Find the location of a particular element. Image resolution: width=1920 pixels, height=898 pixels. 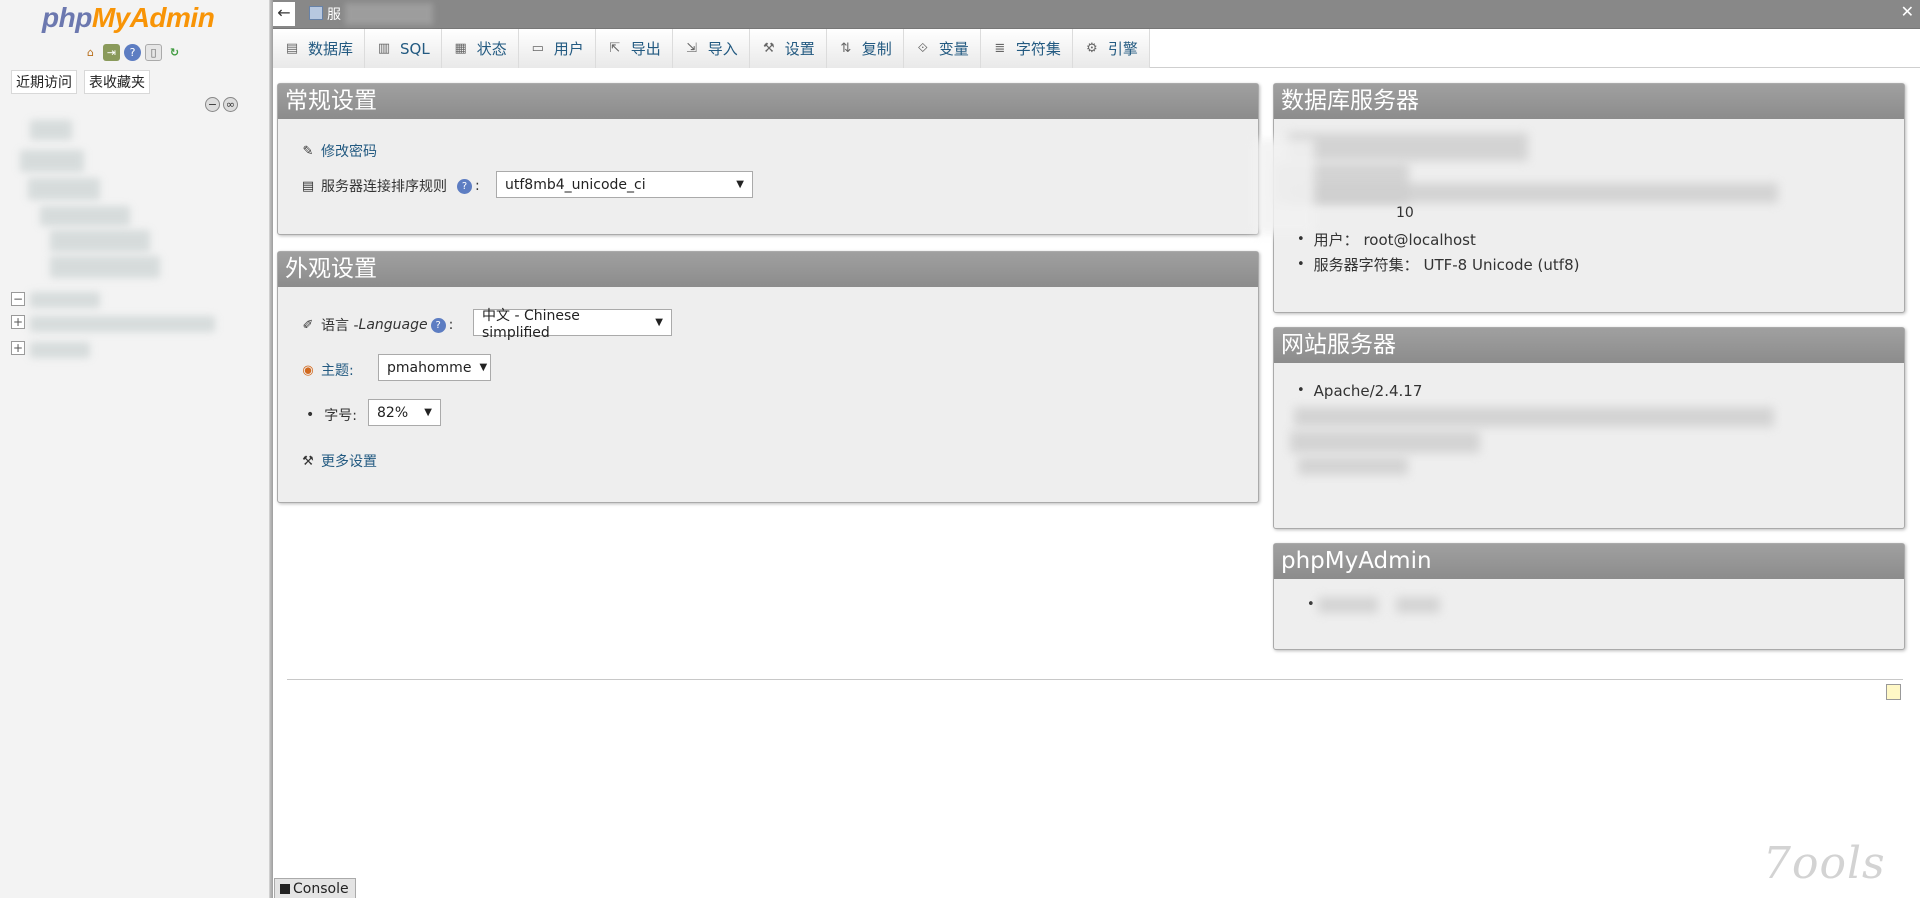

tab-sql: ▥ SQL is located at coordinates (403, 48).